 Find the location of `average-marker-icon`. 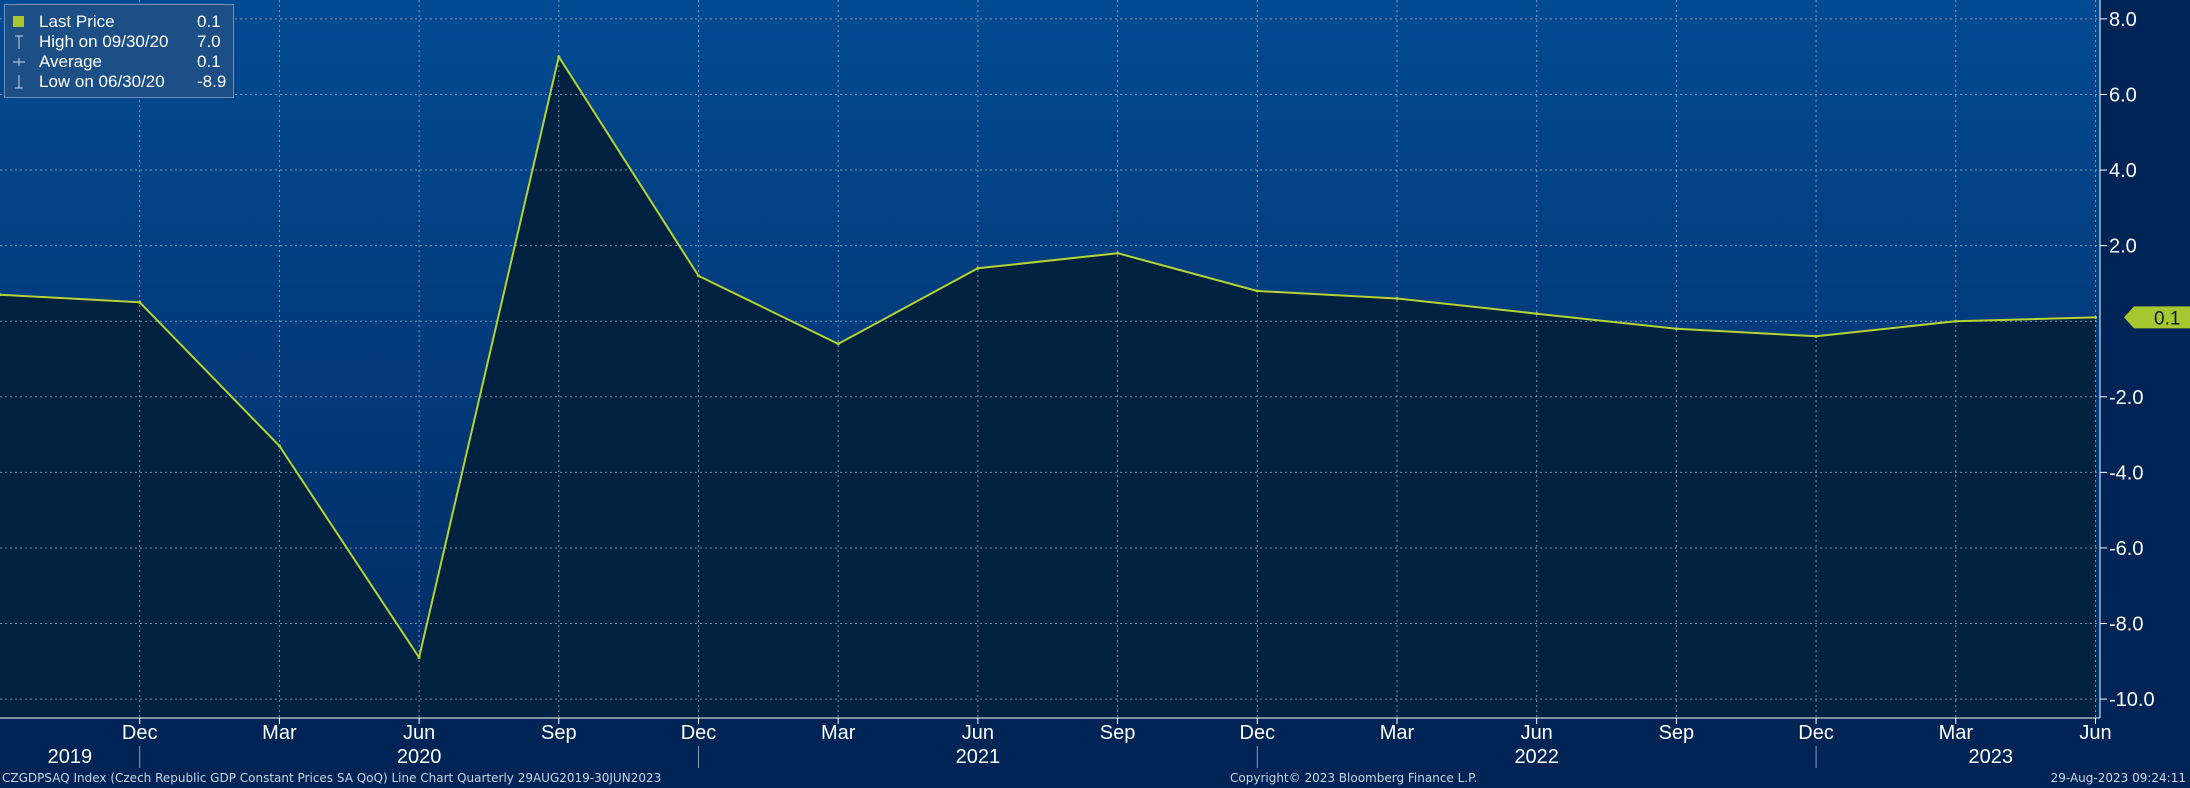

average-marker-icon is located at coordinates (19, 62).